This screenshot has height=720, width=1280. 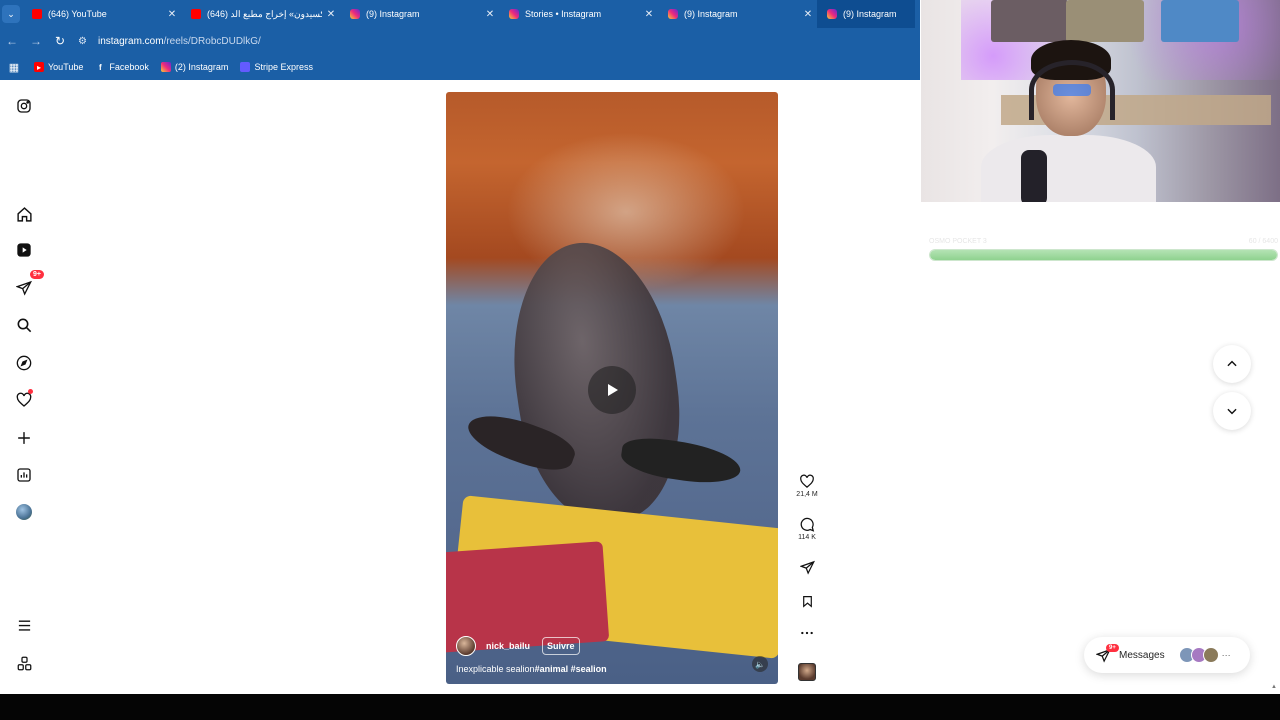 I want to click on also-from-meta-icon, so click(x=24, y=663).